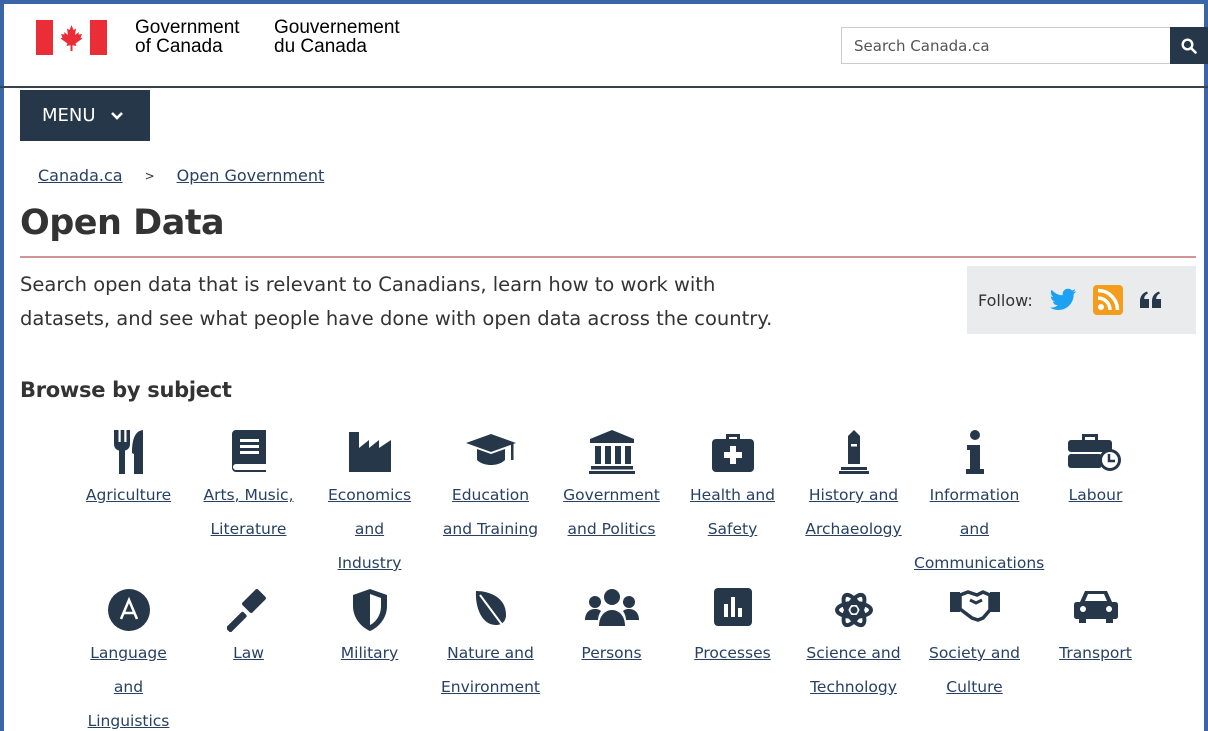 The height and width of the screenshot is (731, 1208). What do you see at coordinates (853, 610) in the screenshot?
I see `atom-icon` at bounding box center [853, 610].